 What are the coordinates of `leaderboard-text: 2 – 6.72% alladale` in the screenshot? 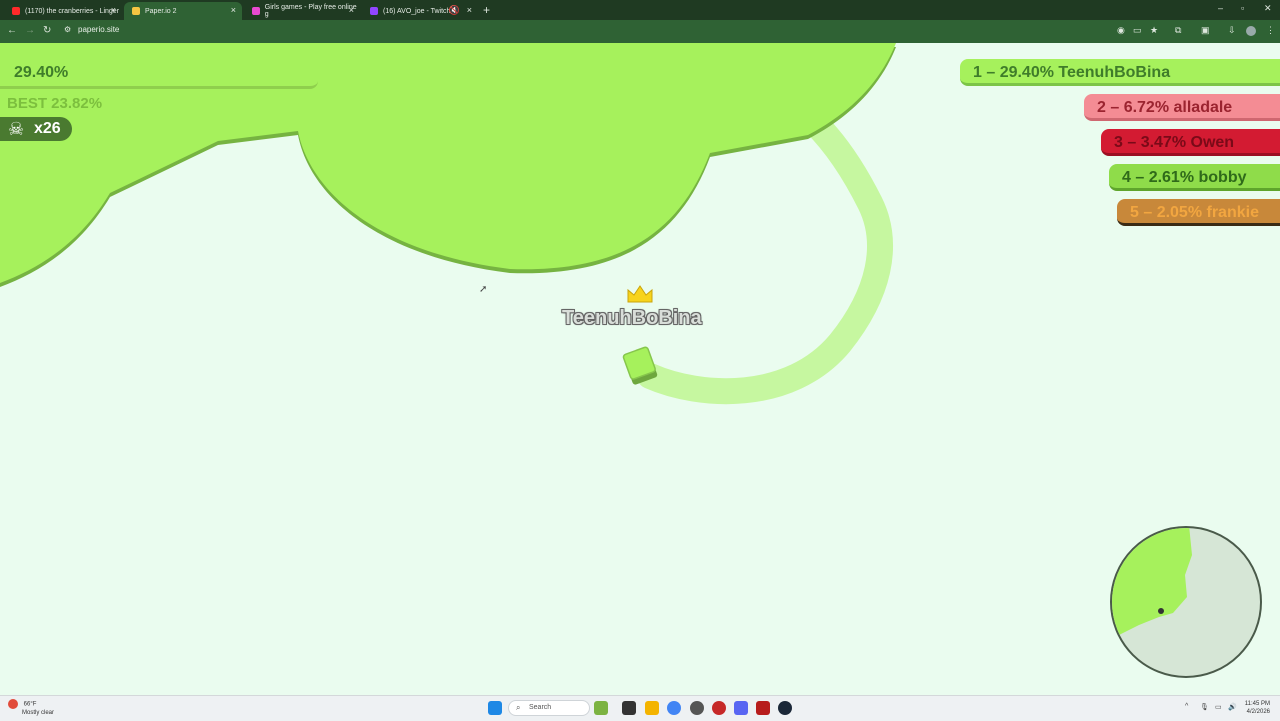 It's located at (1165, 107).